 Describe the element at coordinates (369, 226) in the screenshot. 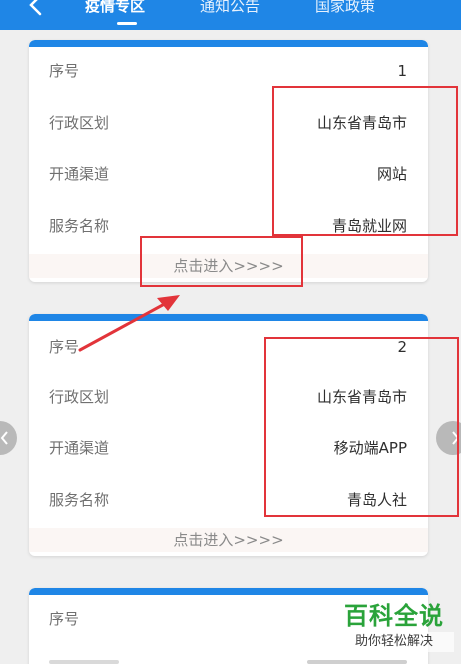

I see `row-value: 青岛就业网` at that location.